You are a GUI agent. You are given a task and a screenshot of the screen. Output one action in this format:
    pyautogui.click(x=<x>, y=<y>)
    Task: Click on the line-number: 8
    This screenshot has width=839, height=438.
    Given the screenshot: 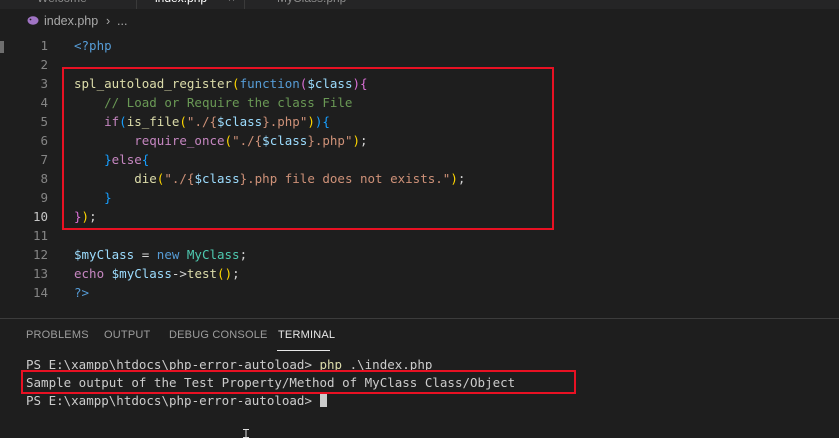 What is the action you would take?
    pyautogui.click(x=44, y=178)
    